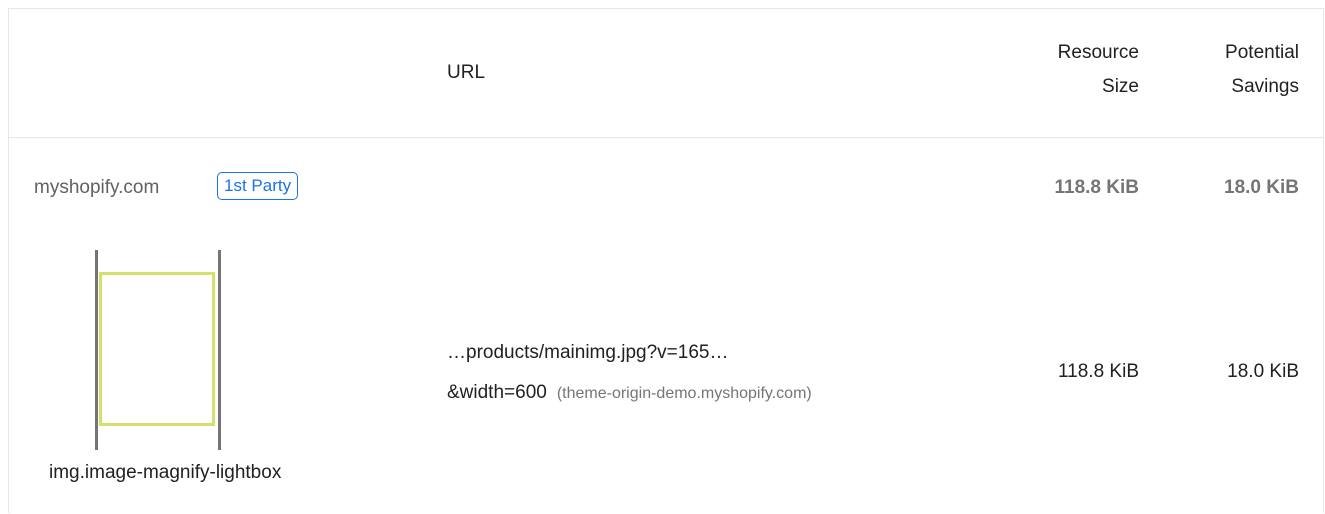  What do you see at coordinates (1262, 52) in the screenshot?
I see `column-header-potential-savings-line1: Potential` at bounding box center [1262, 52].